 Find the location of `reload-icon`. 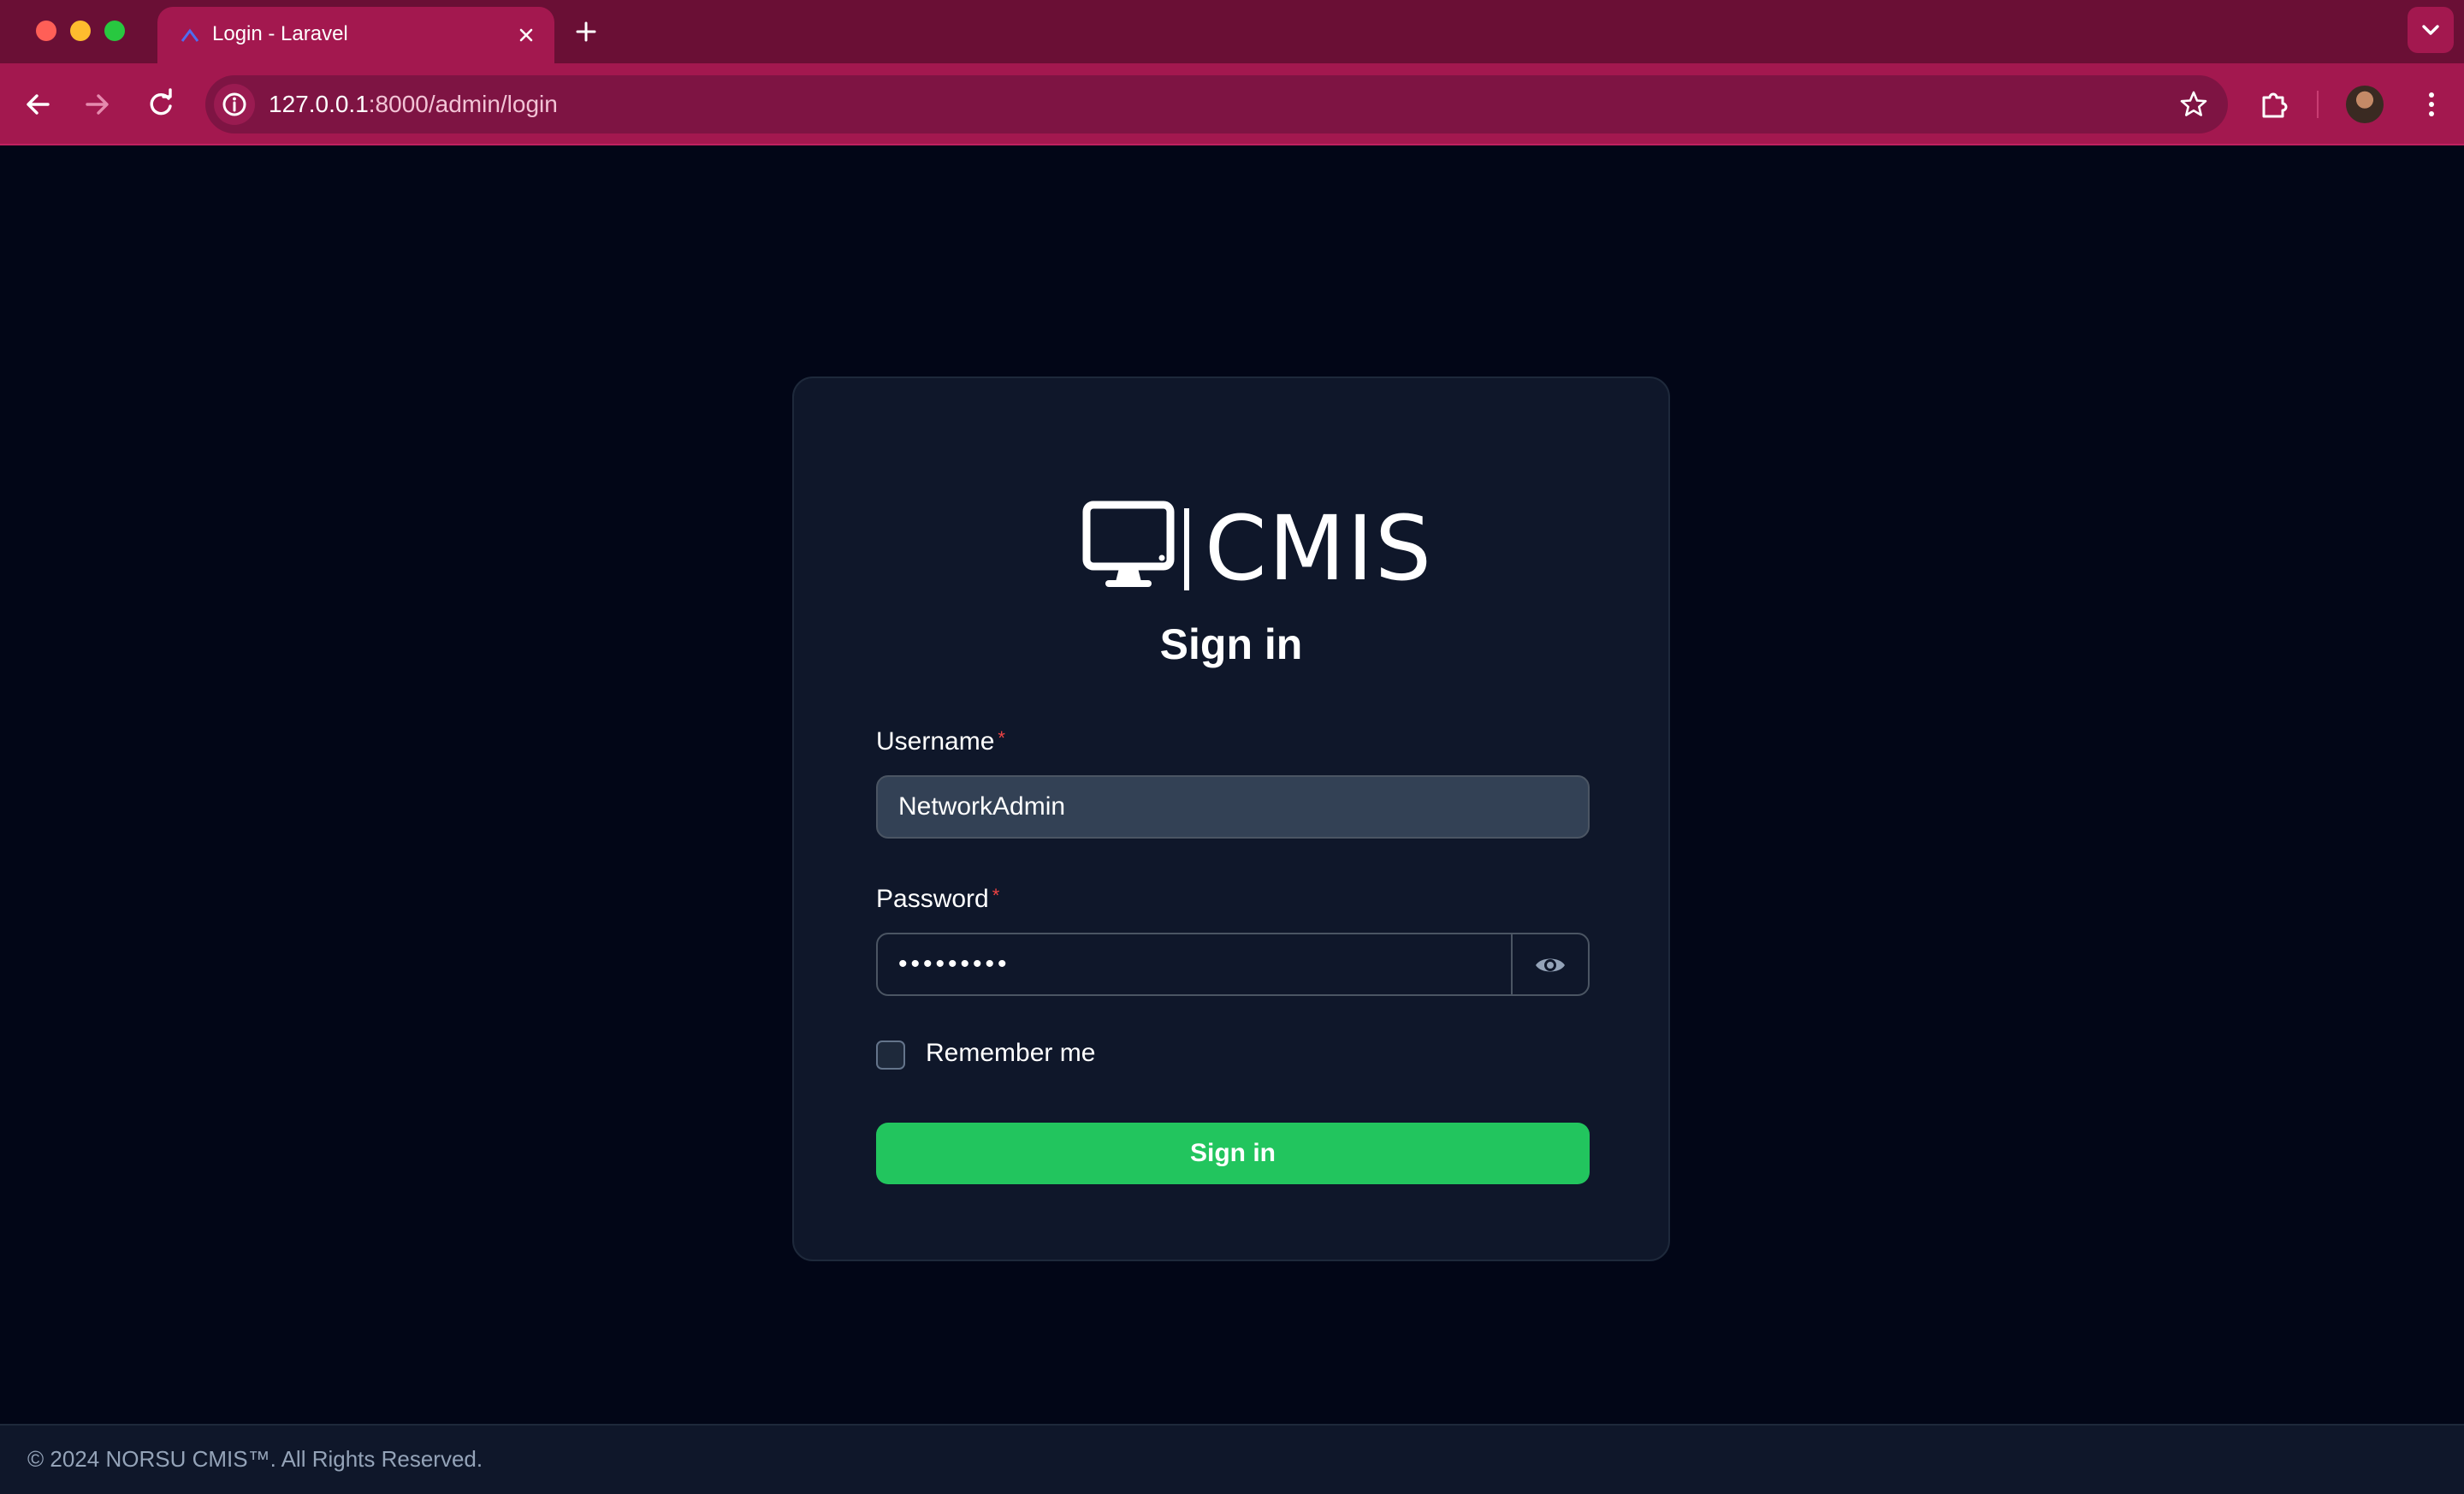

reload-icon is located at coordinates (160, 105).